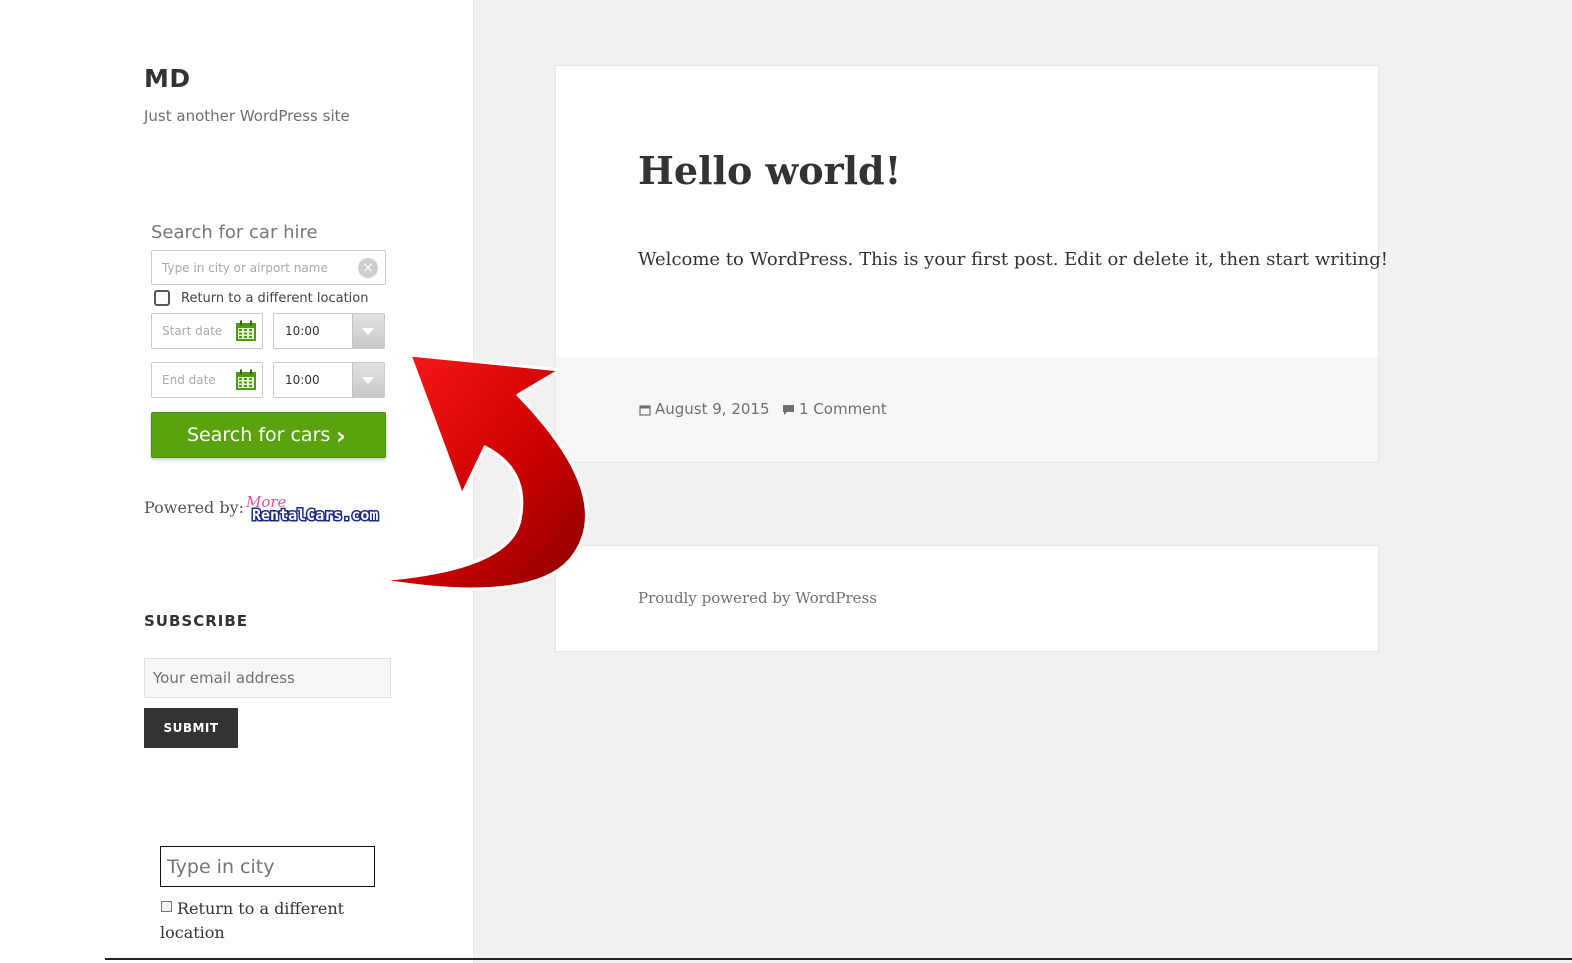 The width and height of the screenshot is (1572, 963). What do you see at coordinates (769, 170) in the screenshot?
I see `post-title: Hello world!` at bounding box center [769, 170].